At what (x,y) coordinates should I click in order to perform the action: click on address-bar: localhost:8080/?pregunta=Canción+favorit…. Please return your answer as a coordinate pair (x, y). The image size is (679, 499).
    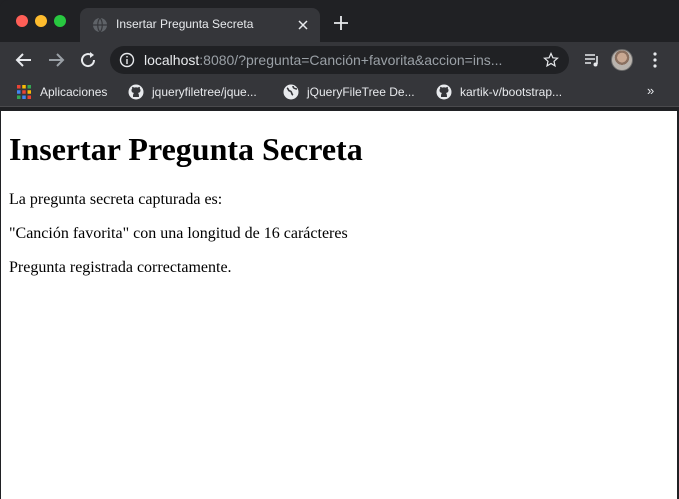
    Looking at the image, I should click on (339, 60).